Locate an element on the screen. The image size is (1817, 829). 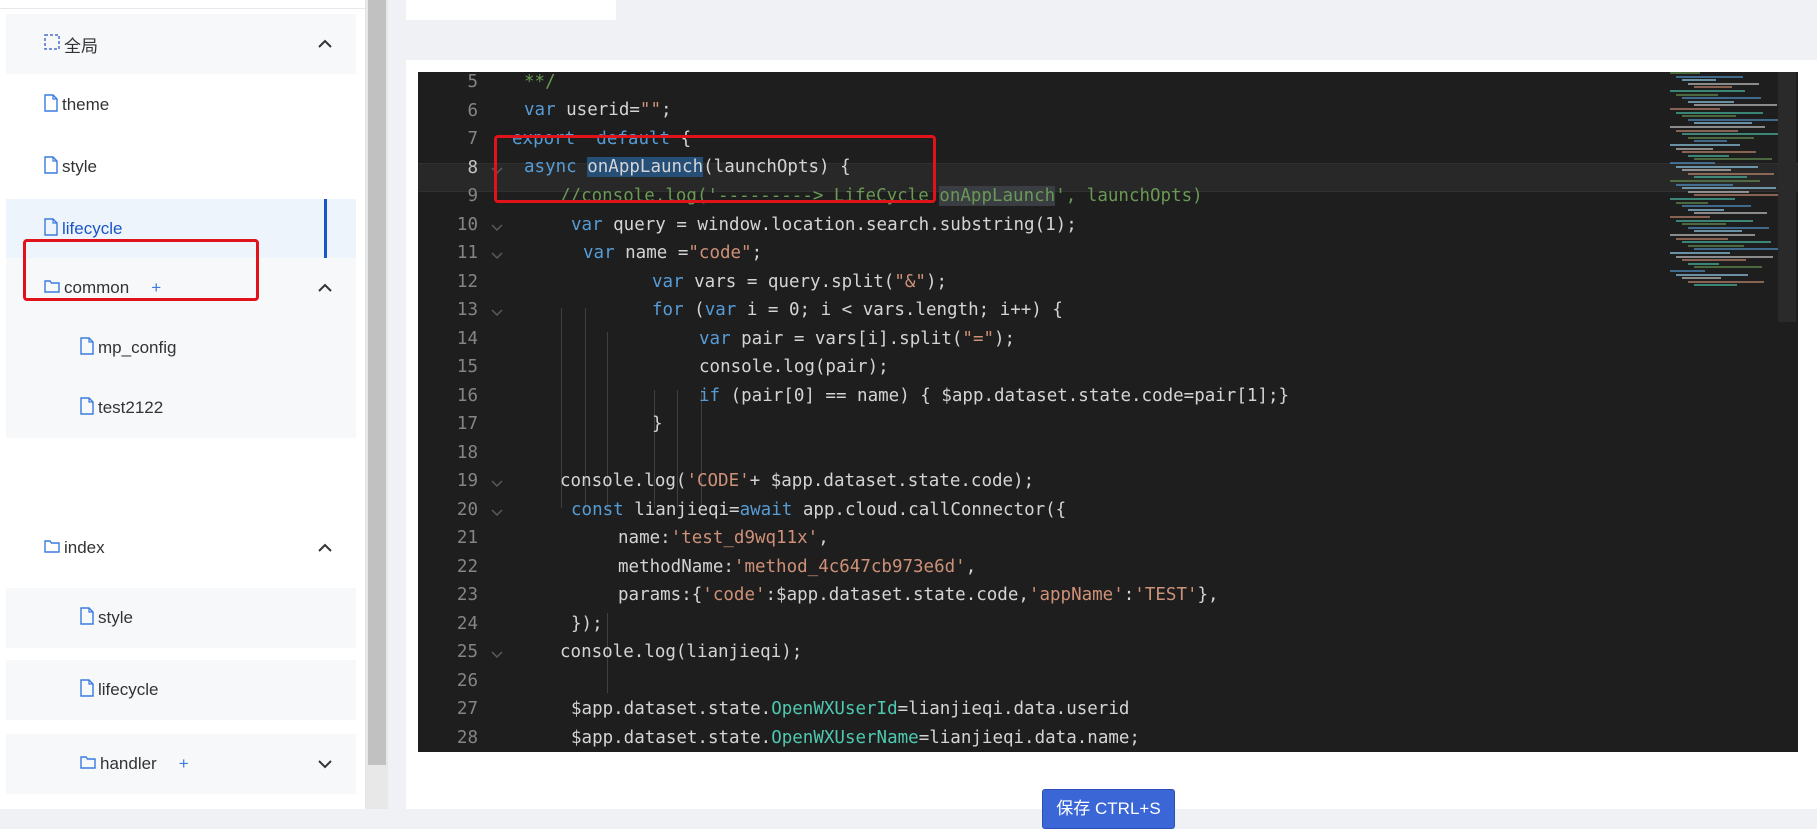
scrollbar-thumb is located at coordinates (377, 382).